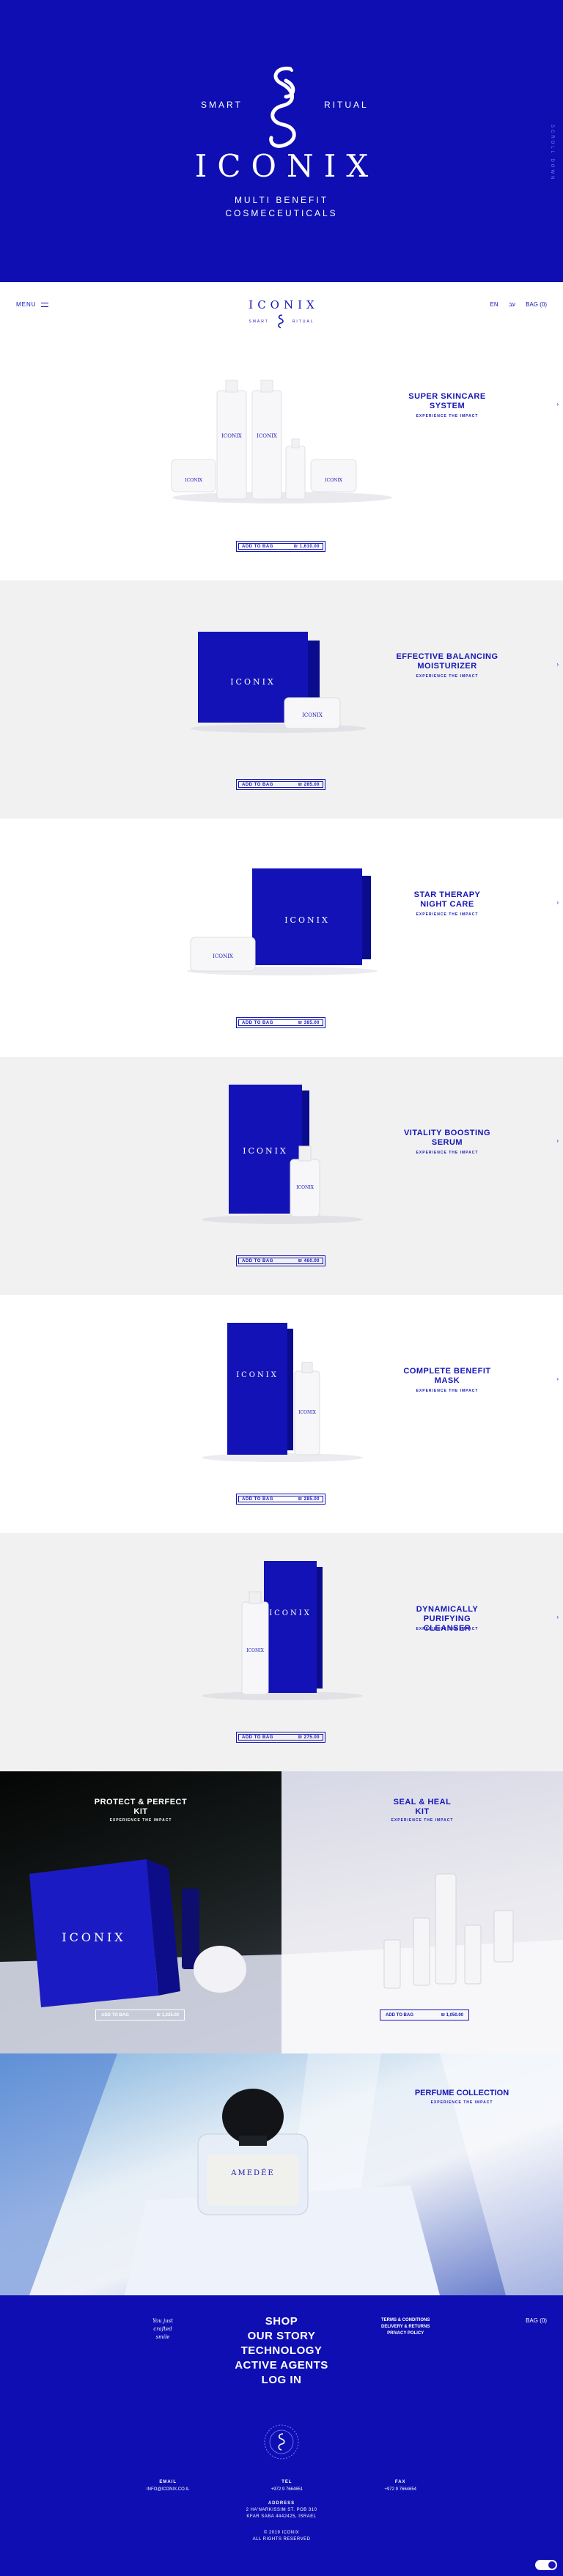 Image resolution: width=563 pixels, height=2576 pixels. What do you see at coordinates (280, 1737) in the screenshot?
I see `add-to-bag-button: ADD TO BAG ₪ 275.00` at bounding box center [280, 1737].